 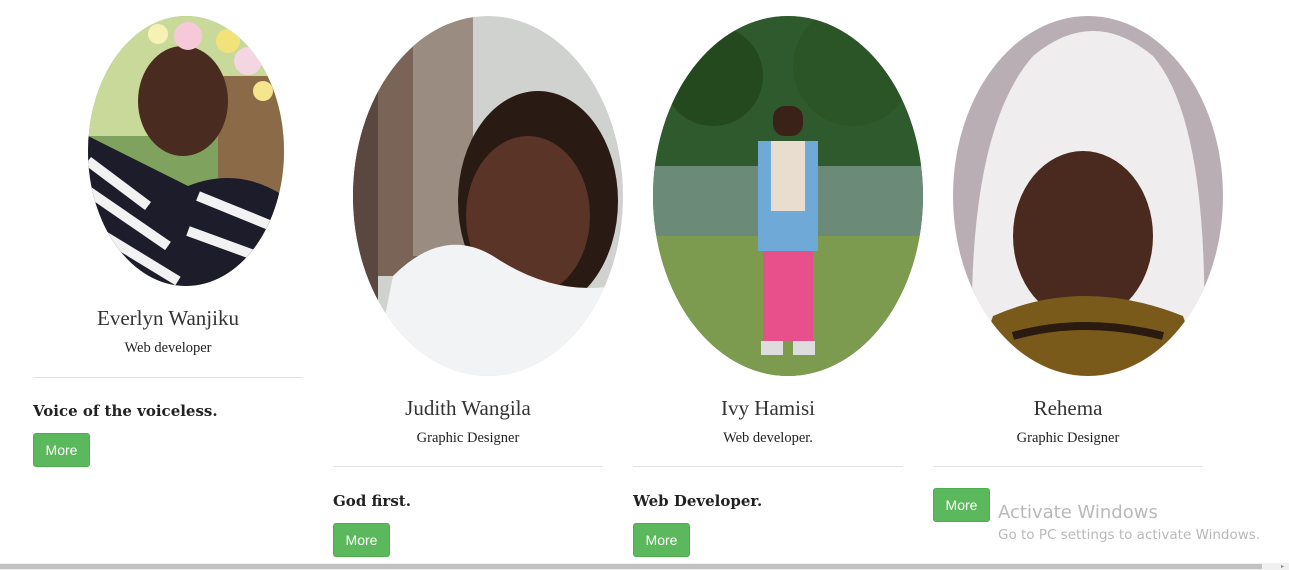 What do you see at coordinates (1088, 196) in the screenshot?
I see `portrait-photo-rehema` at bounding box center [1088, 196].